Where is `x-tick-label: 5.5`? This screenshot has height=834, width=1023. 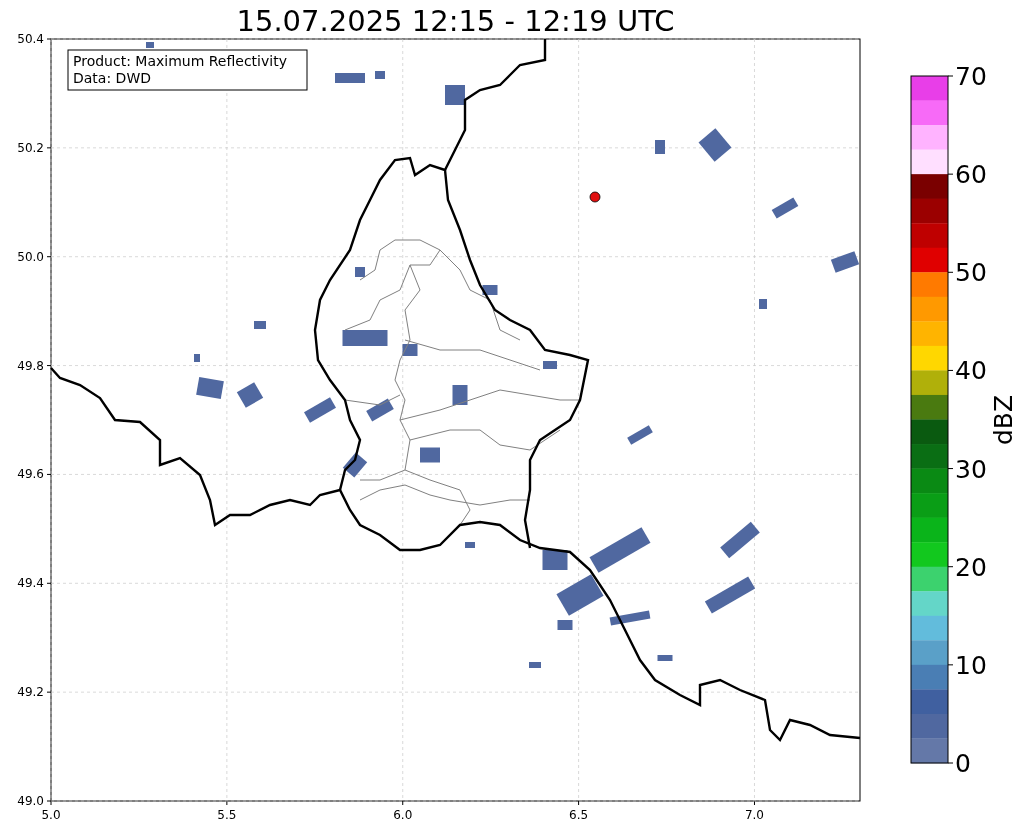
x-tick-label: 5.5 is located at coordinates (227, 815).